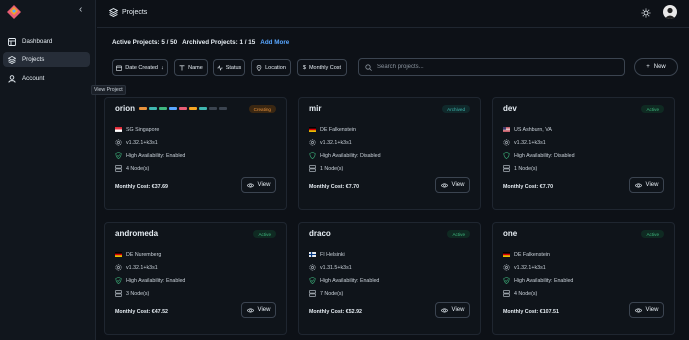 This screenshot has width=689, height=340. What do you see at coordinates (143, 129) in the screenshot?
I see `location-text: SG Singapore` at bounding box center [143, 129].